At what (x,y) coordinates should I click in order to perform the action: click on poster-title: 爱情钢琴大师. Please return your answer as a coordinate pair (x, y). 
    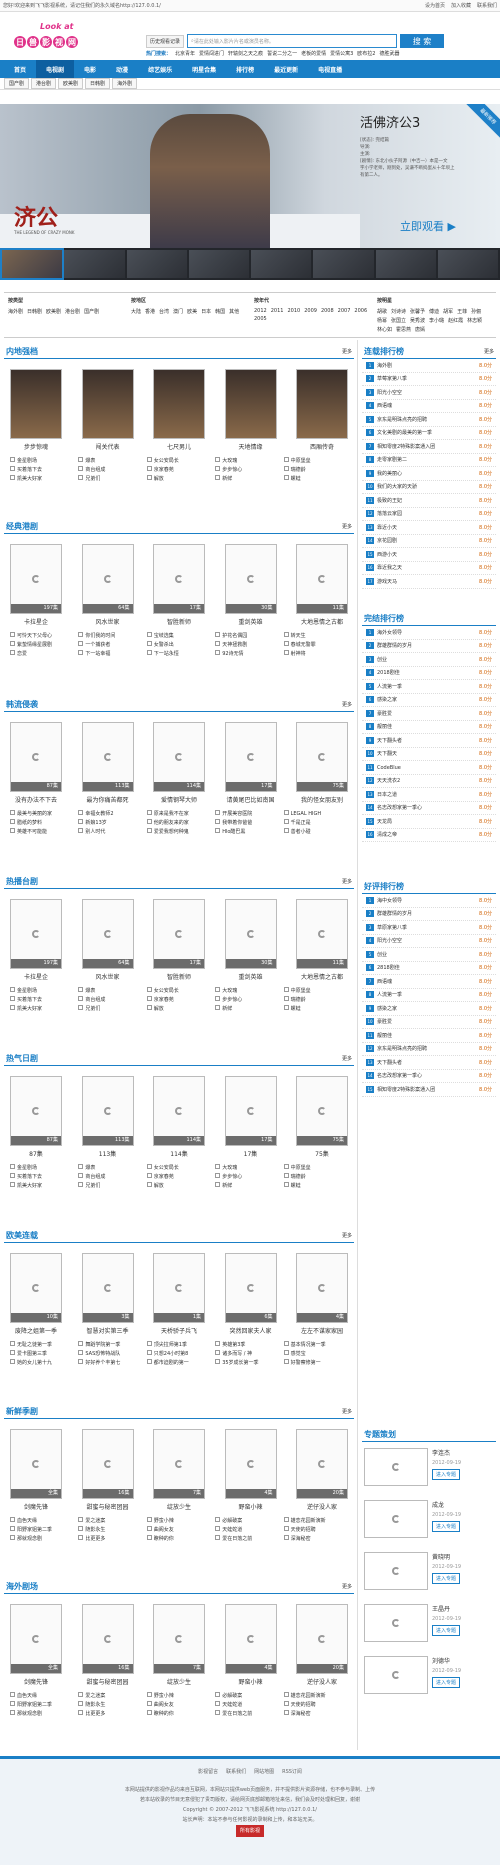
    Looking at the image, I should click on (179, 799).